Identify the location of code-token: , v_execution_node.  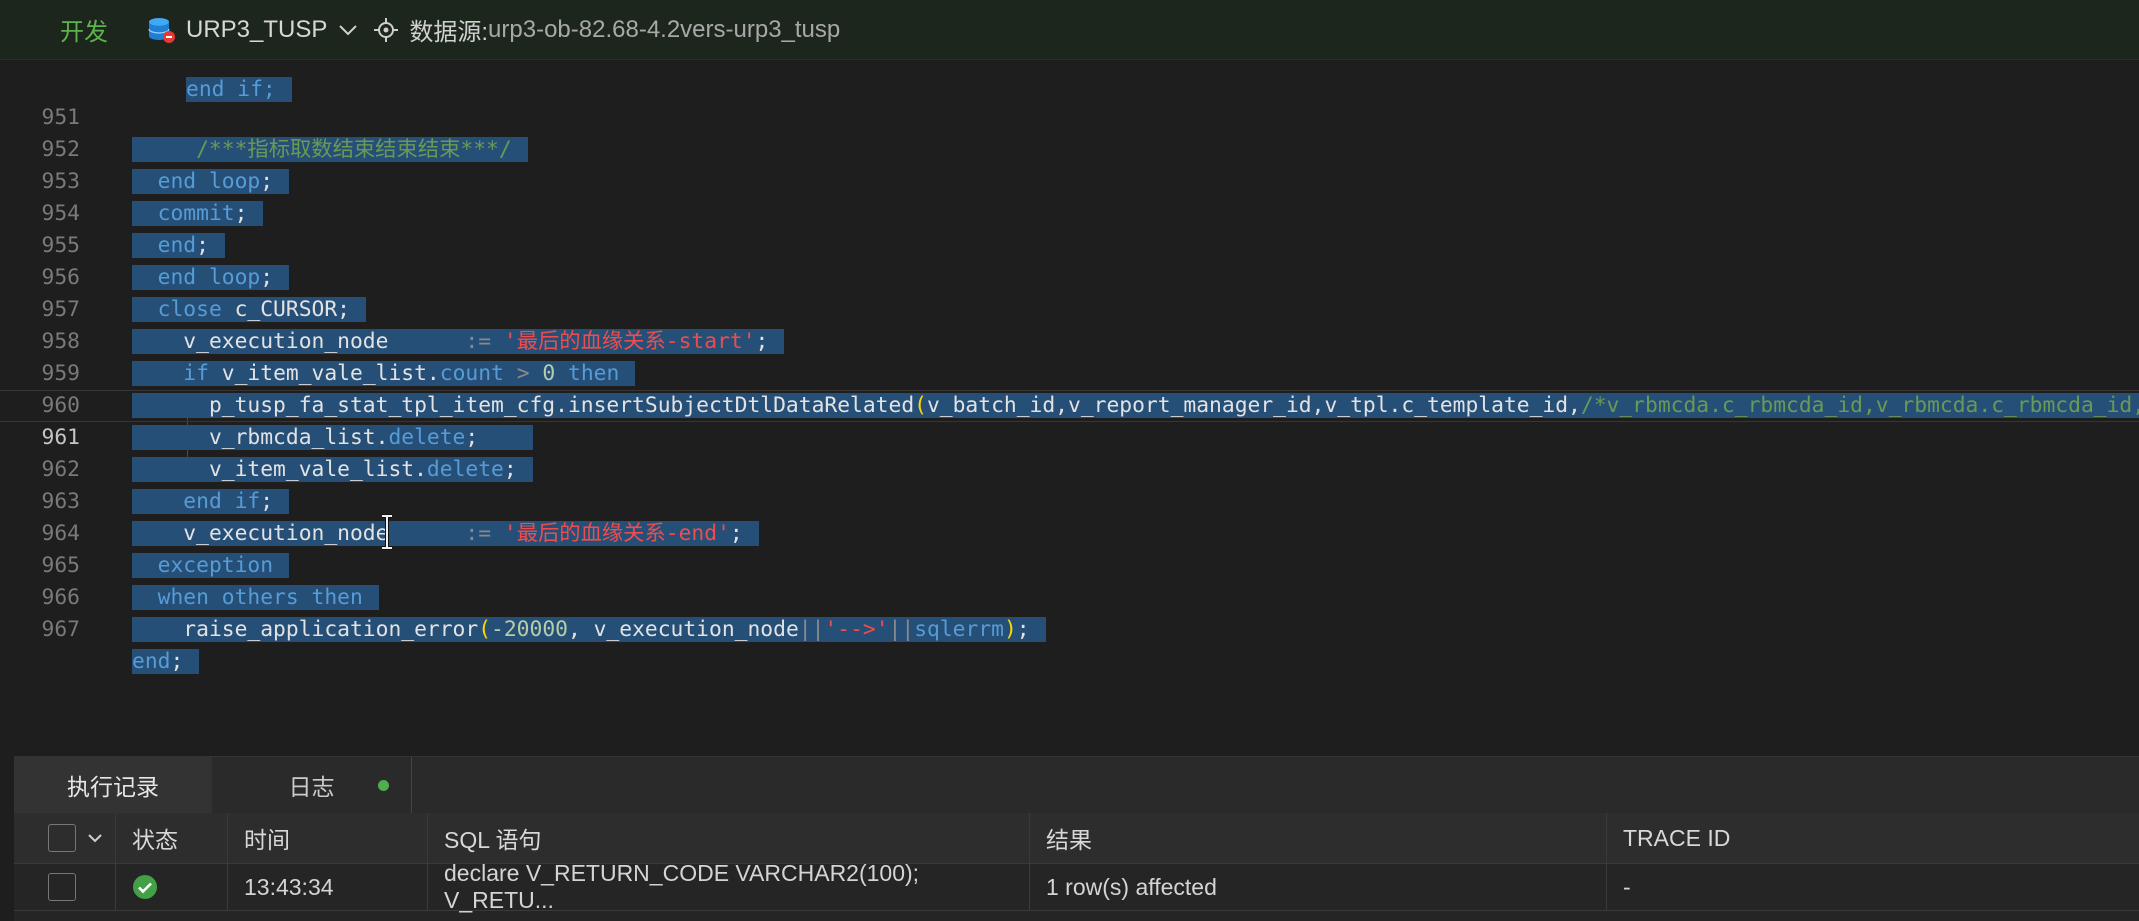
(683, 629).